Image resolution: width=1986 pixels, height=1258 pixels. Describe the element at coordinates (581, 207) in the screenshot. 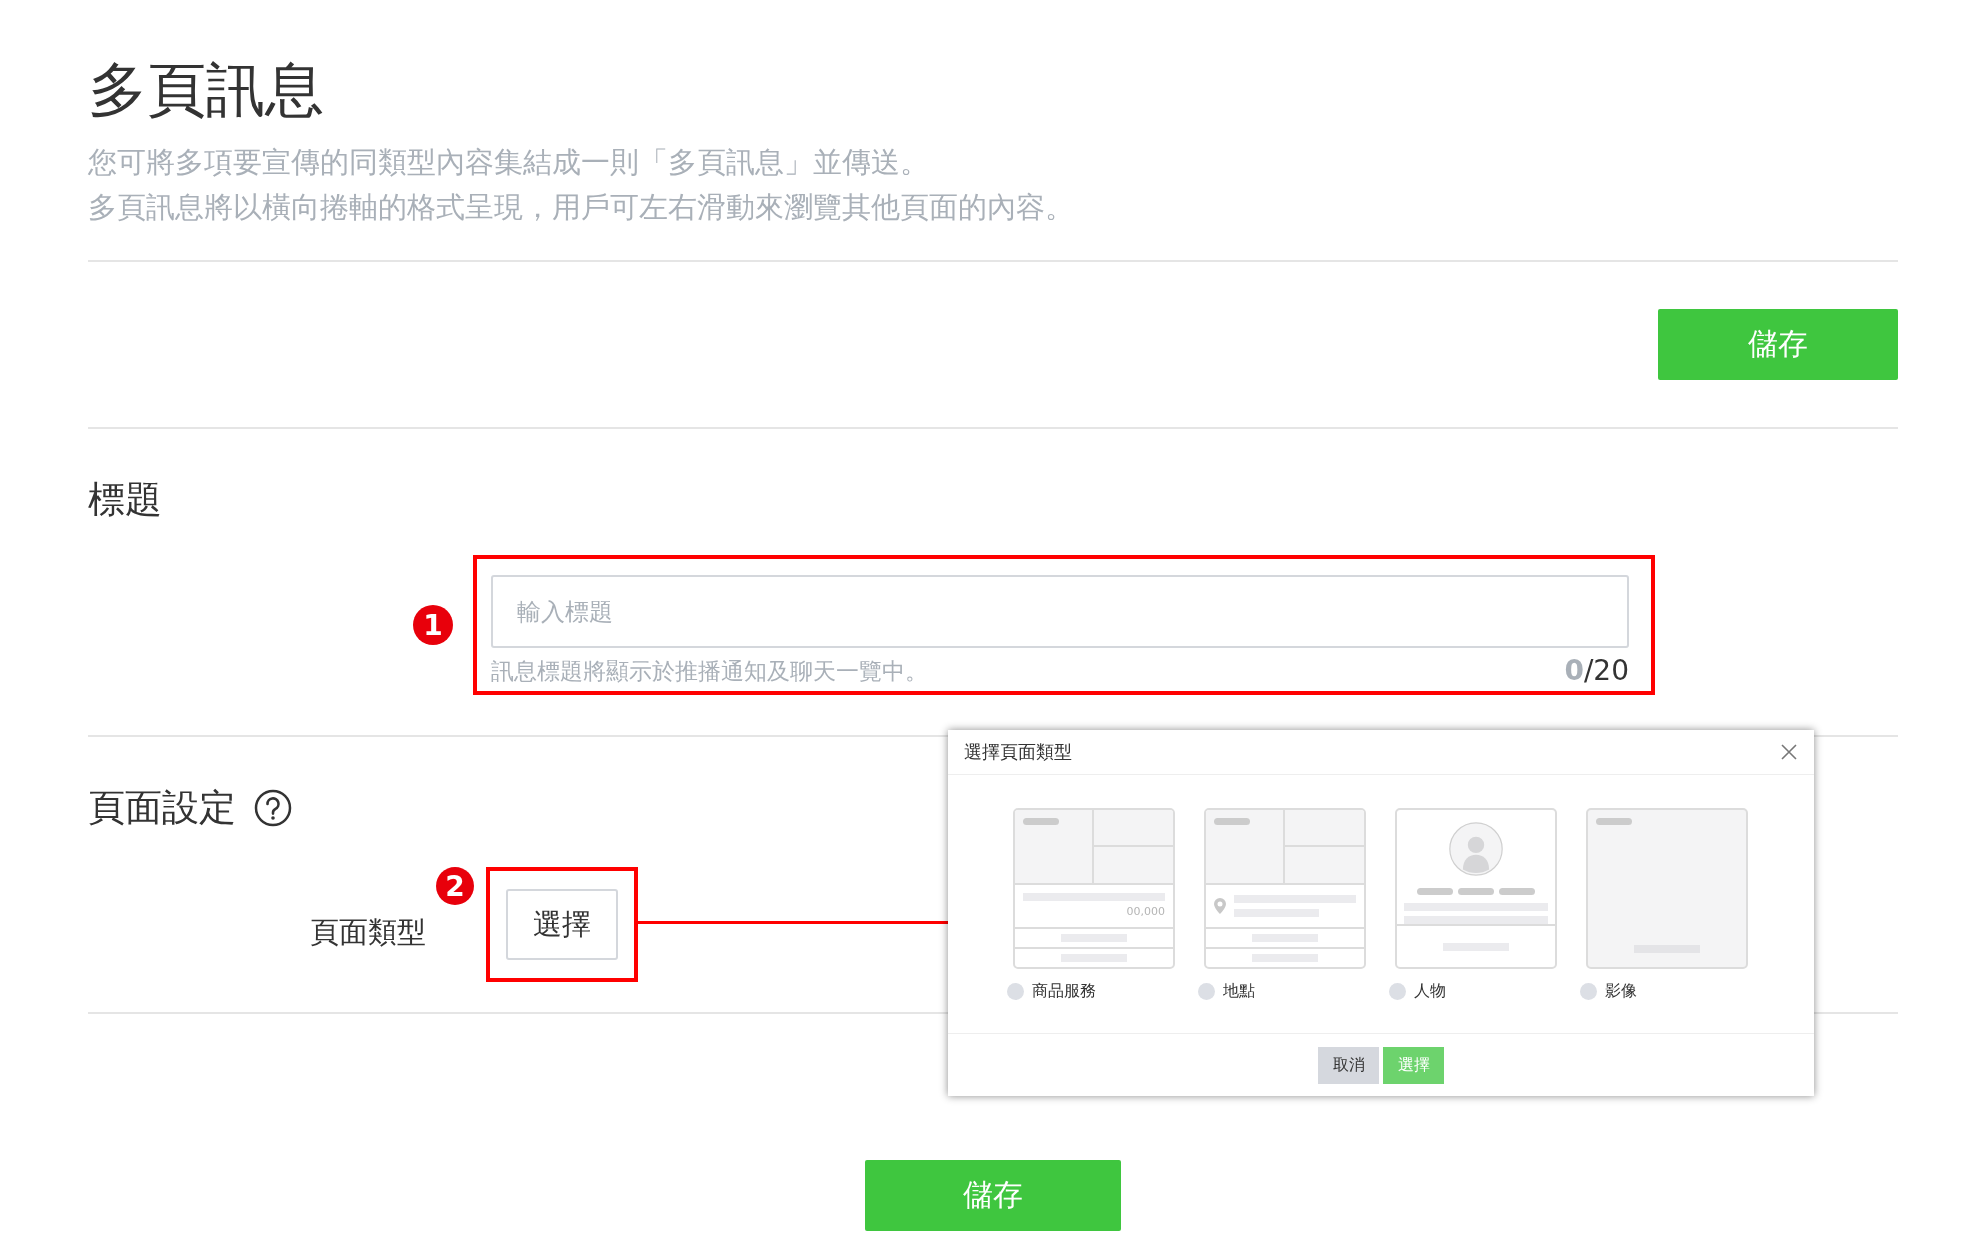

I see `description-text: 多頁訊息將以橫向捲軸的格式呈現，用戶可左右滑動來瀏覽其他頁面的內容。` at that location.